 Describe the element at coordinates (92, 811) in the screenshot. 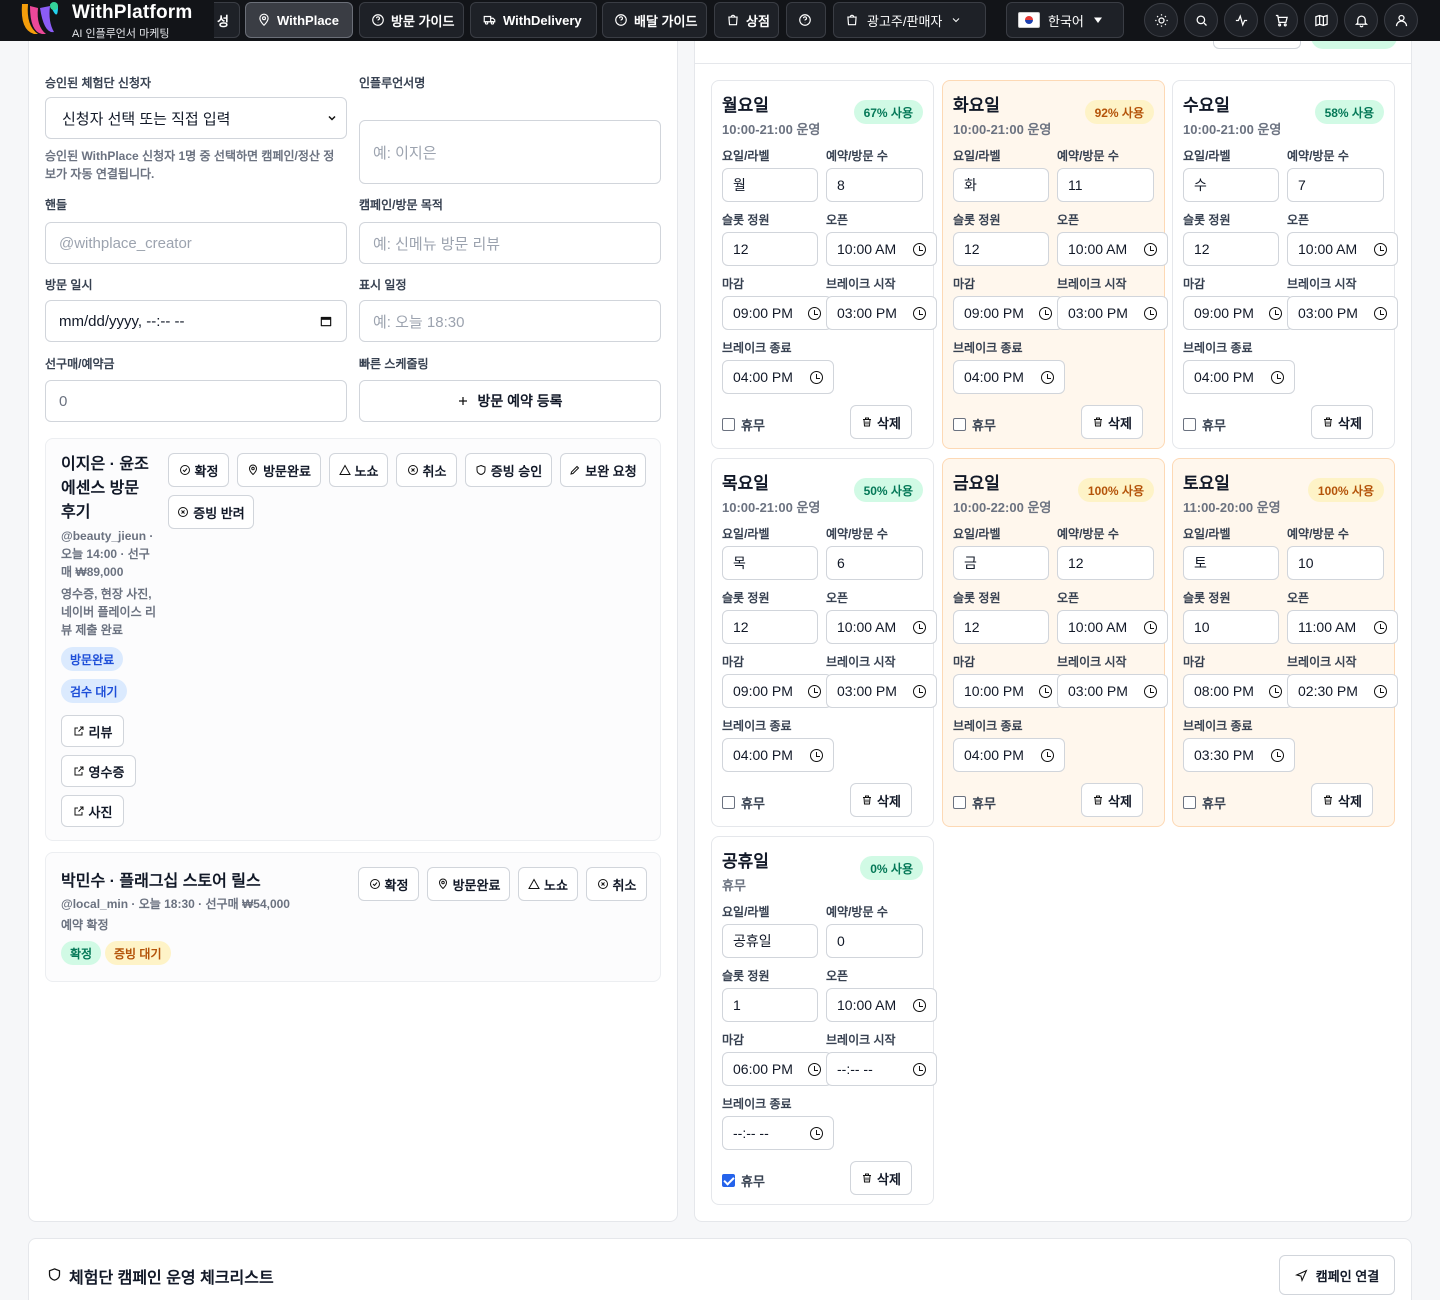

I see `photo-link-button: 사진` at that location.